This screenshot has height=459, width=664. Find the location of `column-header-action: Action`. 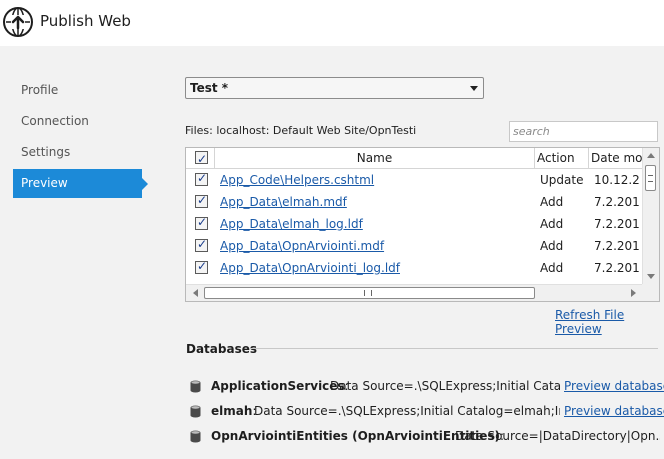

column-header-action: Action is located at coordinates (562, 158).